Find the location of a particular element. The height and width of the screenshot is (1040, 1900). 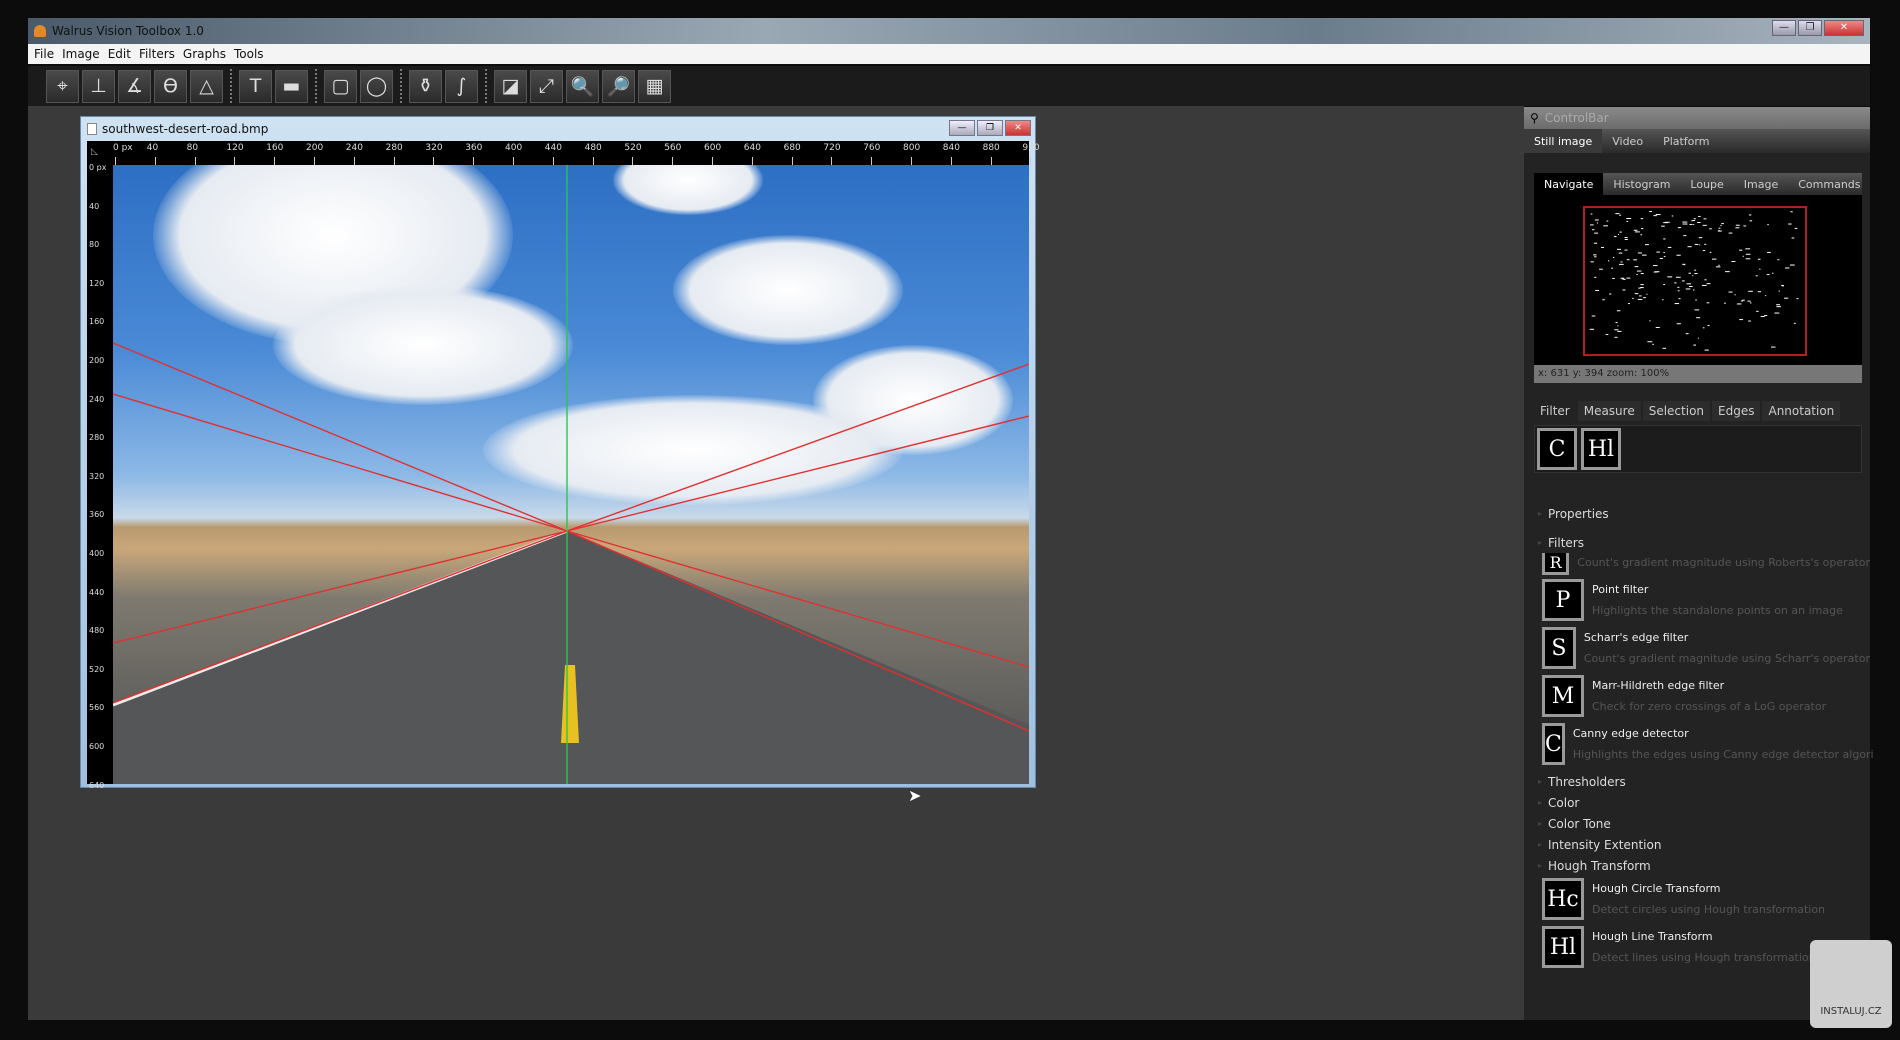

tool-eraser-button: ◪ is located at coordinates (510, 86).